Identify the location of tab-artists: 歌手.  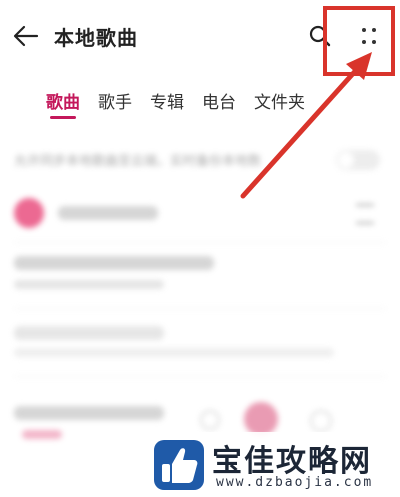
(115, 108).